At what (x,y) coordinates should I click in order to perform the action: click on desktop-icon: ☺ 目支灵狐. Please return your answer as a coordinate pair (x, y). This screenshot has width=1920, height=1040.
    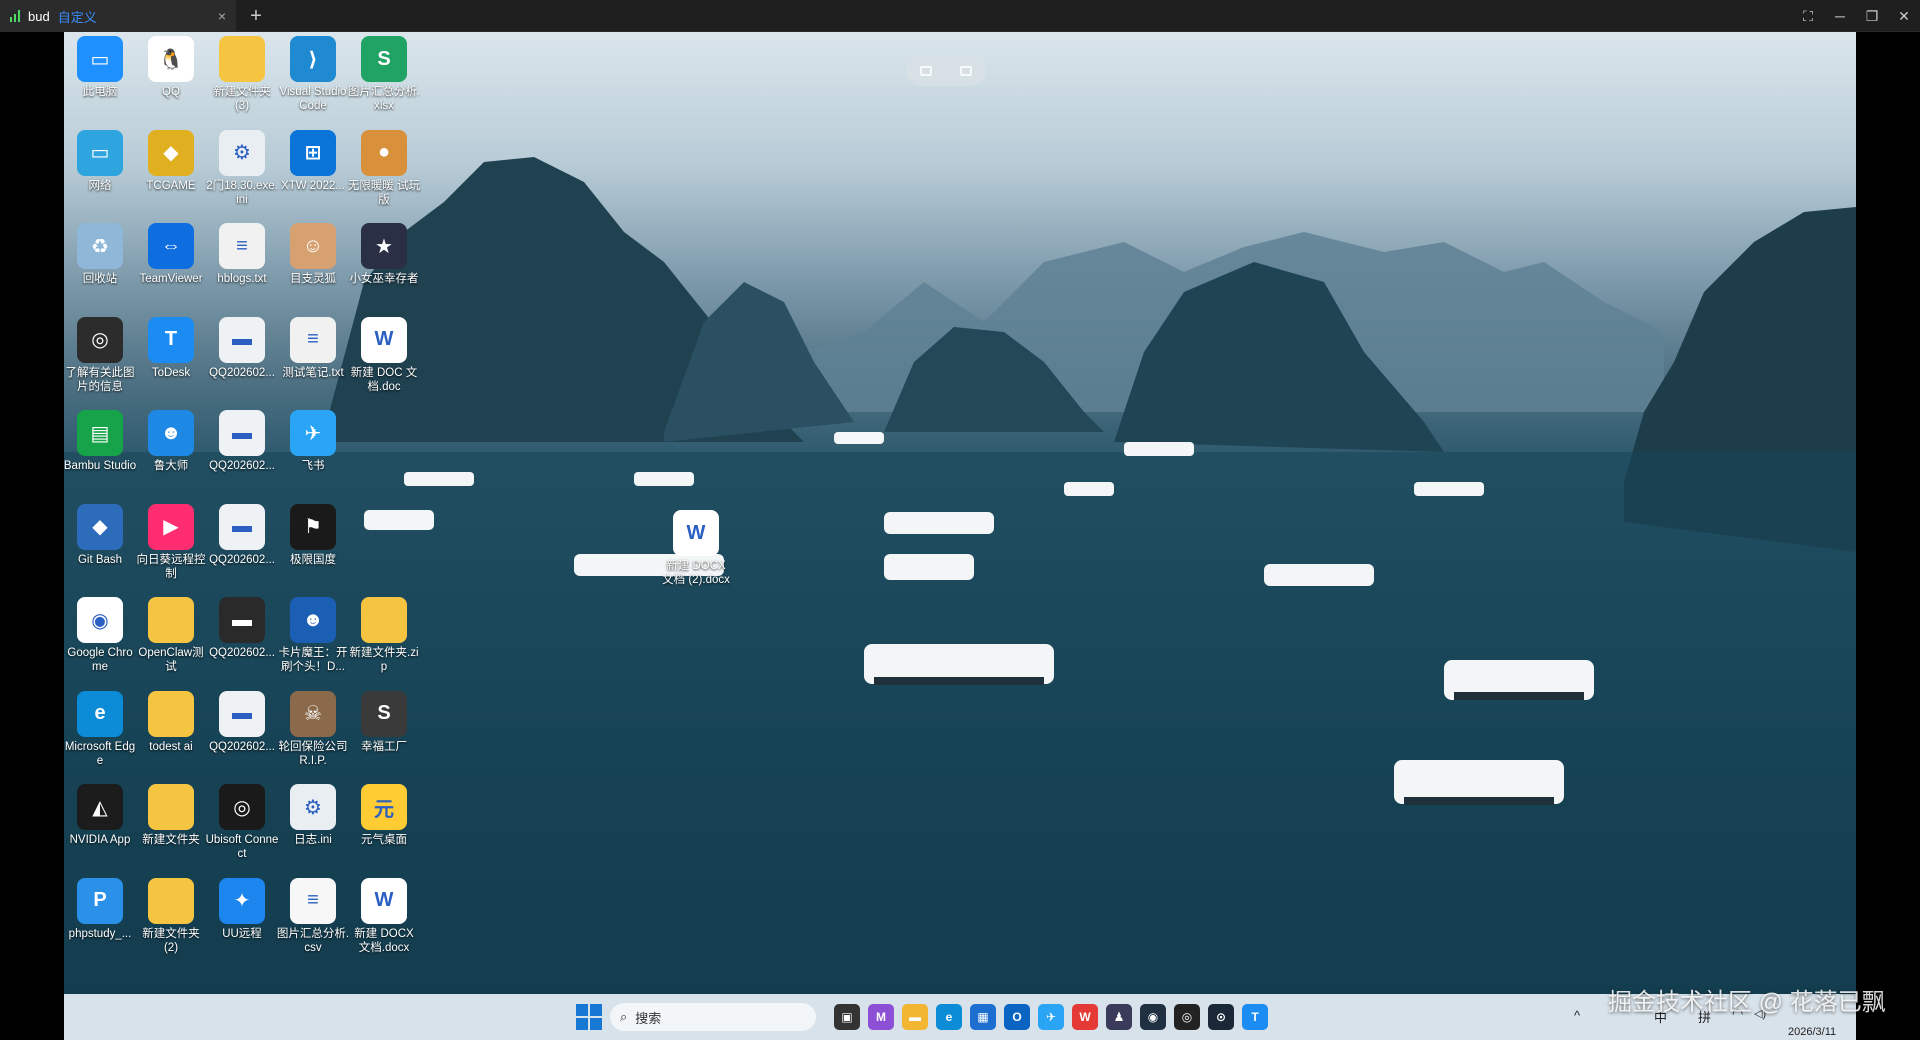
    Looking at the image, I should click on (313, 254).